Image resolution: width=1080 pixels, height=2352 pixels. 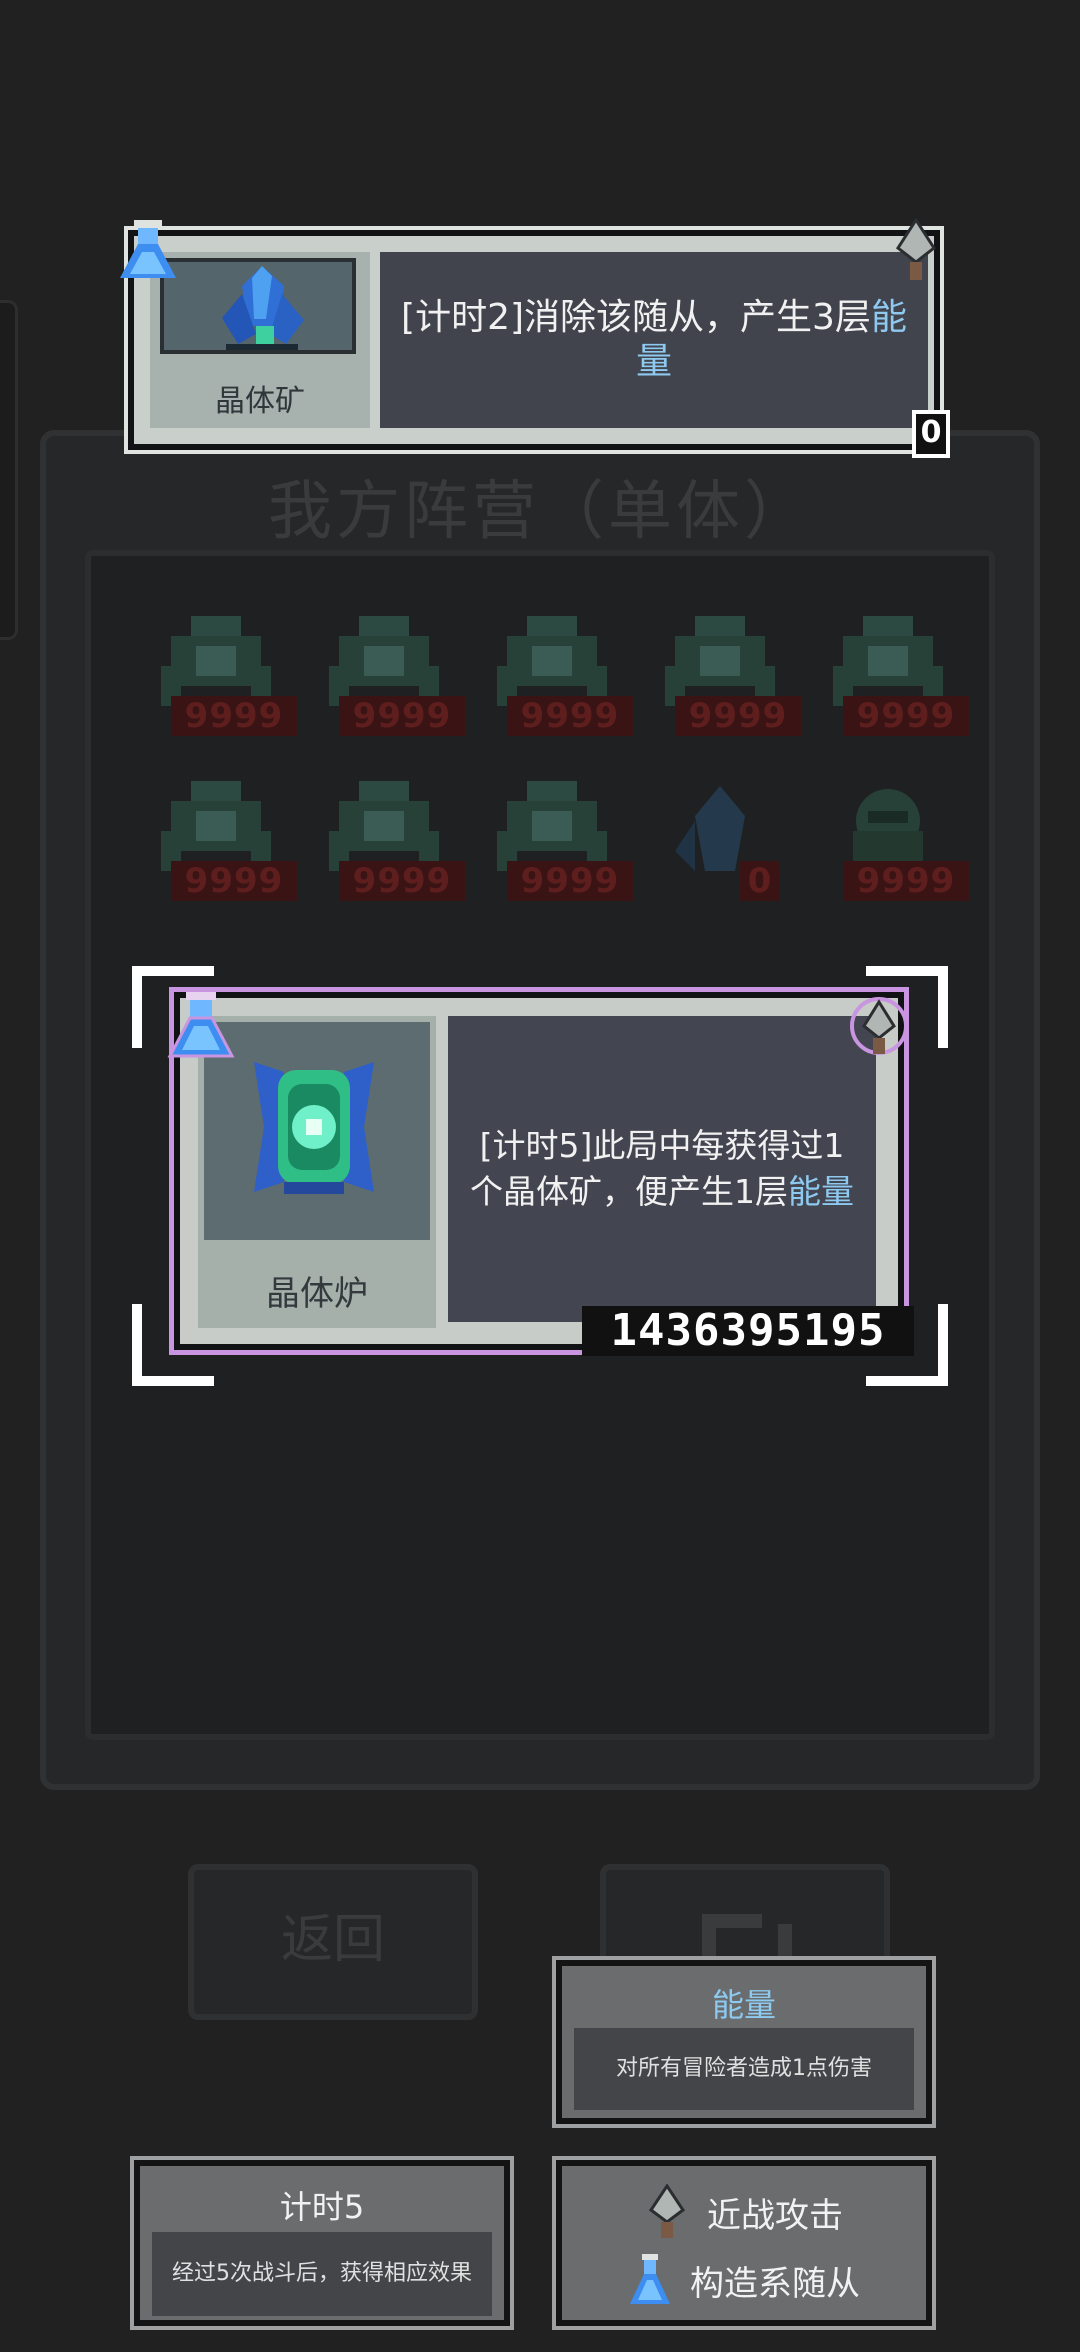 I want to click on crystal-mine-card: 晶体矿 [计时2]消除该随从，产生3层能量, so click(x=534, y=340).